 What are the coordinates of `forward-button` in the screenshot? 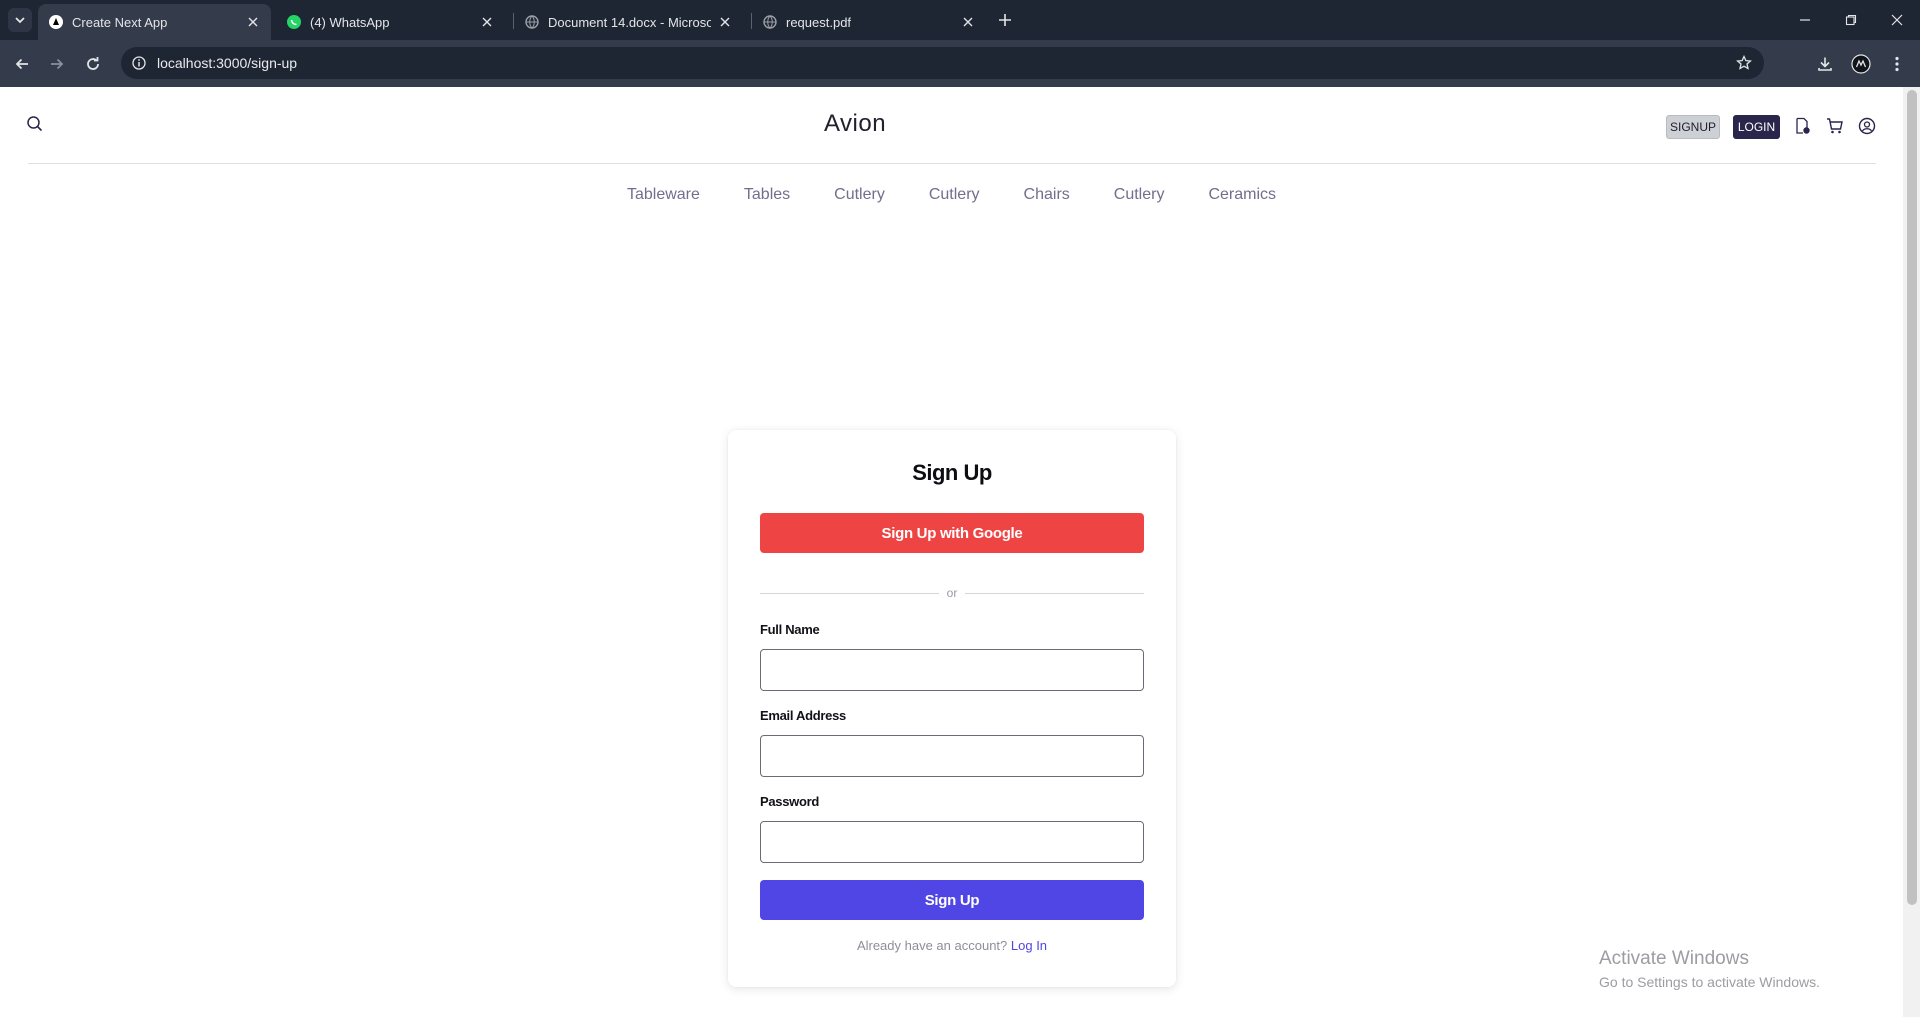 It's located at (57, 64).